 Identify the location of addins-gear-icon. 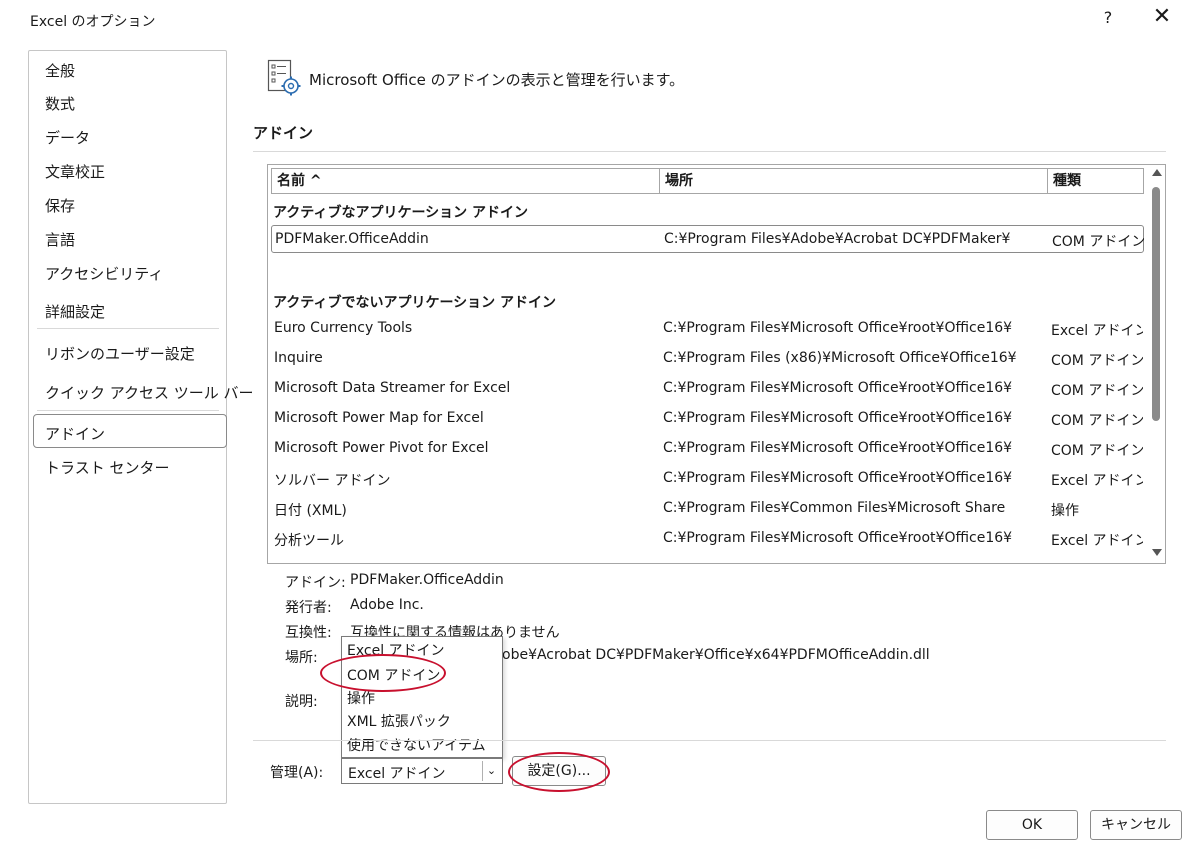
(284, 77).